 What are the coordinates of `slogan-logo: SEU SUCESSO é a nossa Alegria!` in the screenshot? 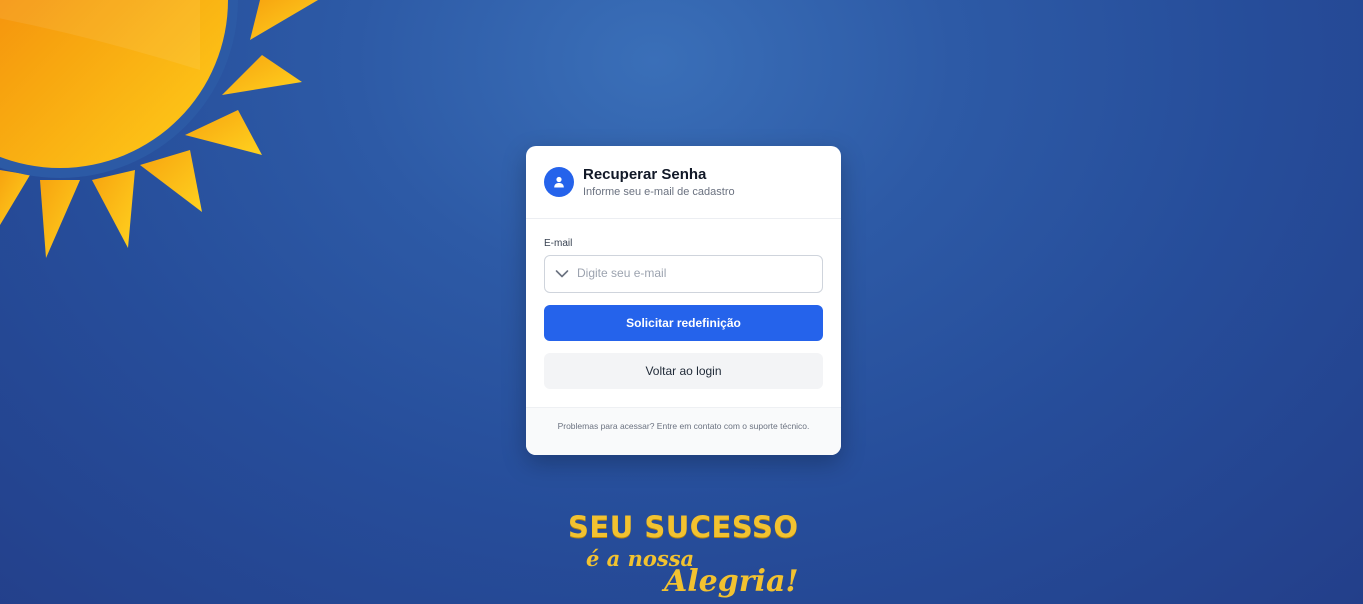 It's located at (685, 556).